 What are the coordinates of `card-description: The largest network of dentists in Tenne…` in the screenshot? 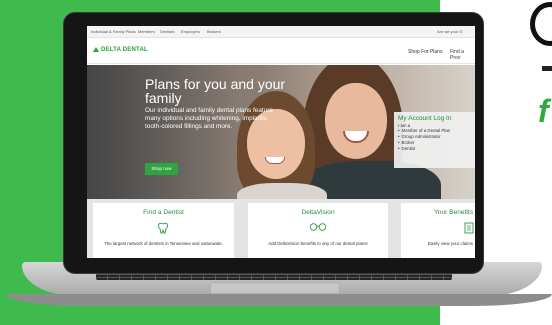 It's located at (163, 243).